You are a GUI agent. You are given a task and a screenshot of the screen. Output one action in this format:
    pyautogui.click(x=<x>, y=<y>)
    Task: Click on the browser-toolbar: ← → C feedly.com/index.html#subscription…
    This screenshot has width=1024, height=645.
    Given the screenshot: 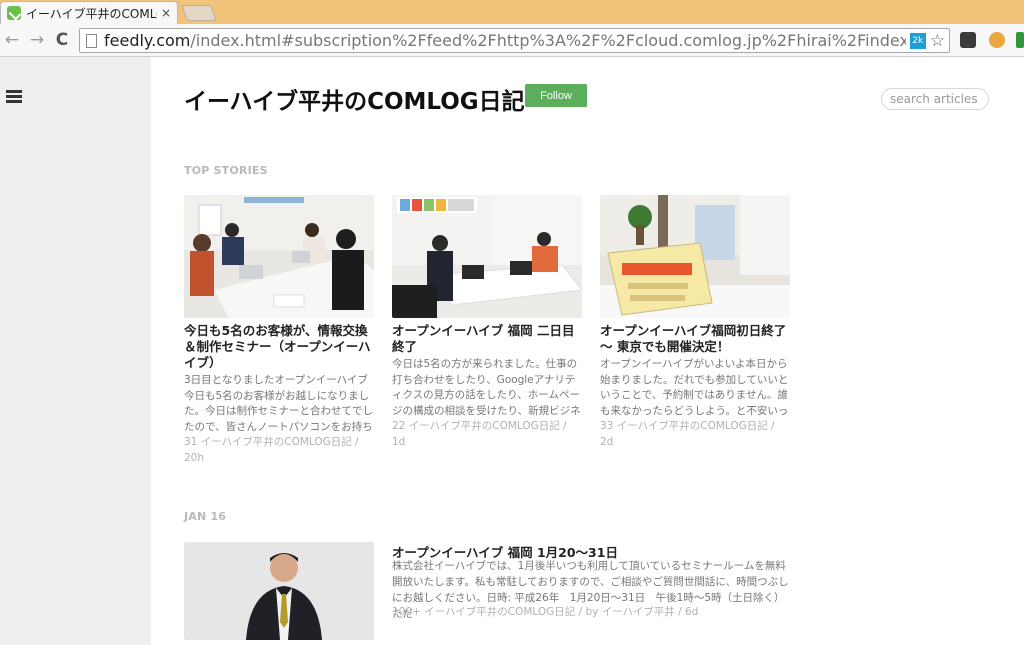 What is the action you would take?
    pyautogui.click(x=512, y=40)
    